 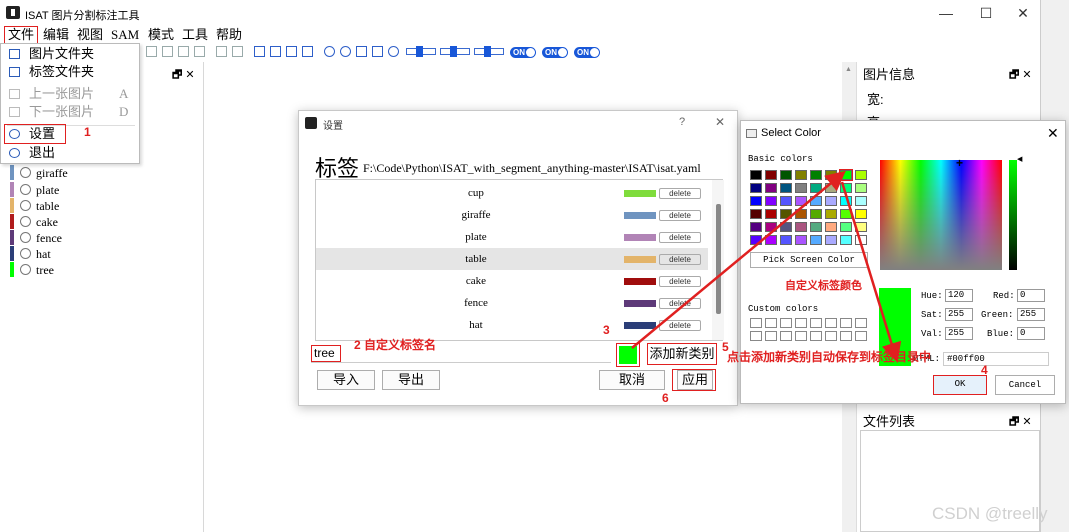 I want to click on tag-row: hat delete, so click(x=512, y=325).